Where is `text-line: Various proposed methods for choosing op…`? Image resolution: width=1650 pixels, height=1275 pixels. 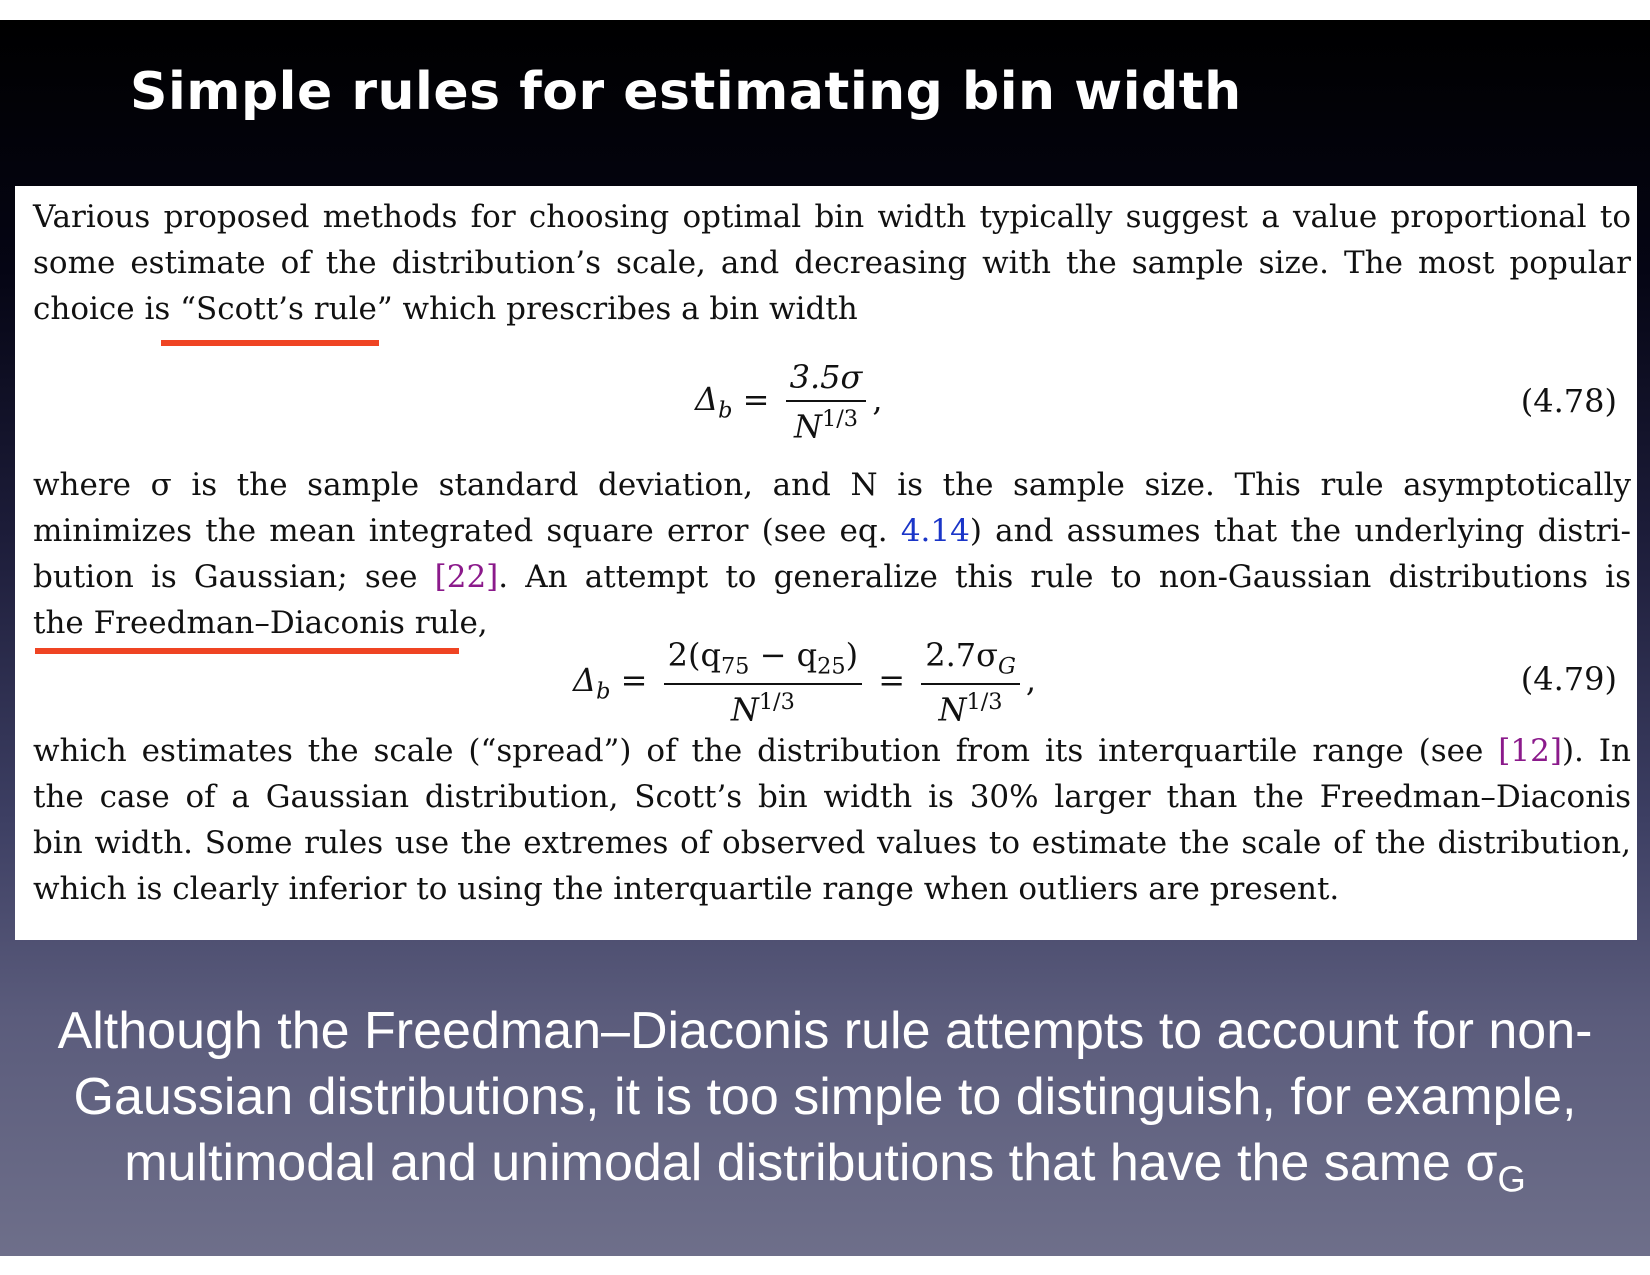
text-line: Various proposed methods for choosing op… is located at coordinates (832, 217).